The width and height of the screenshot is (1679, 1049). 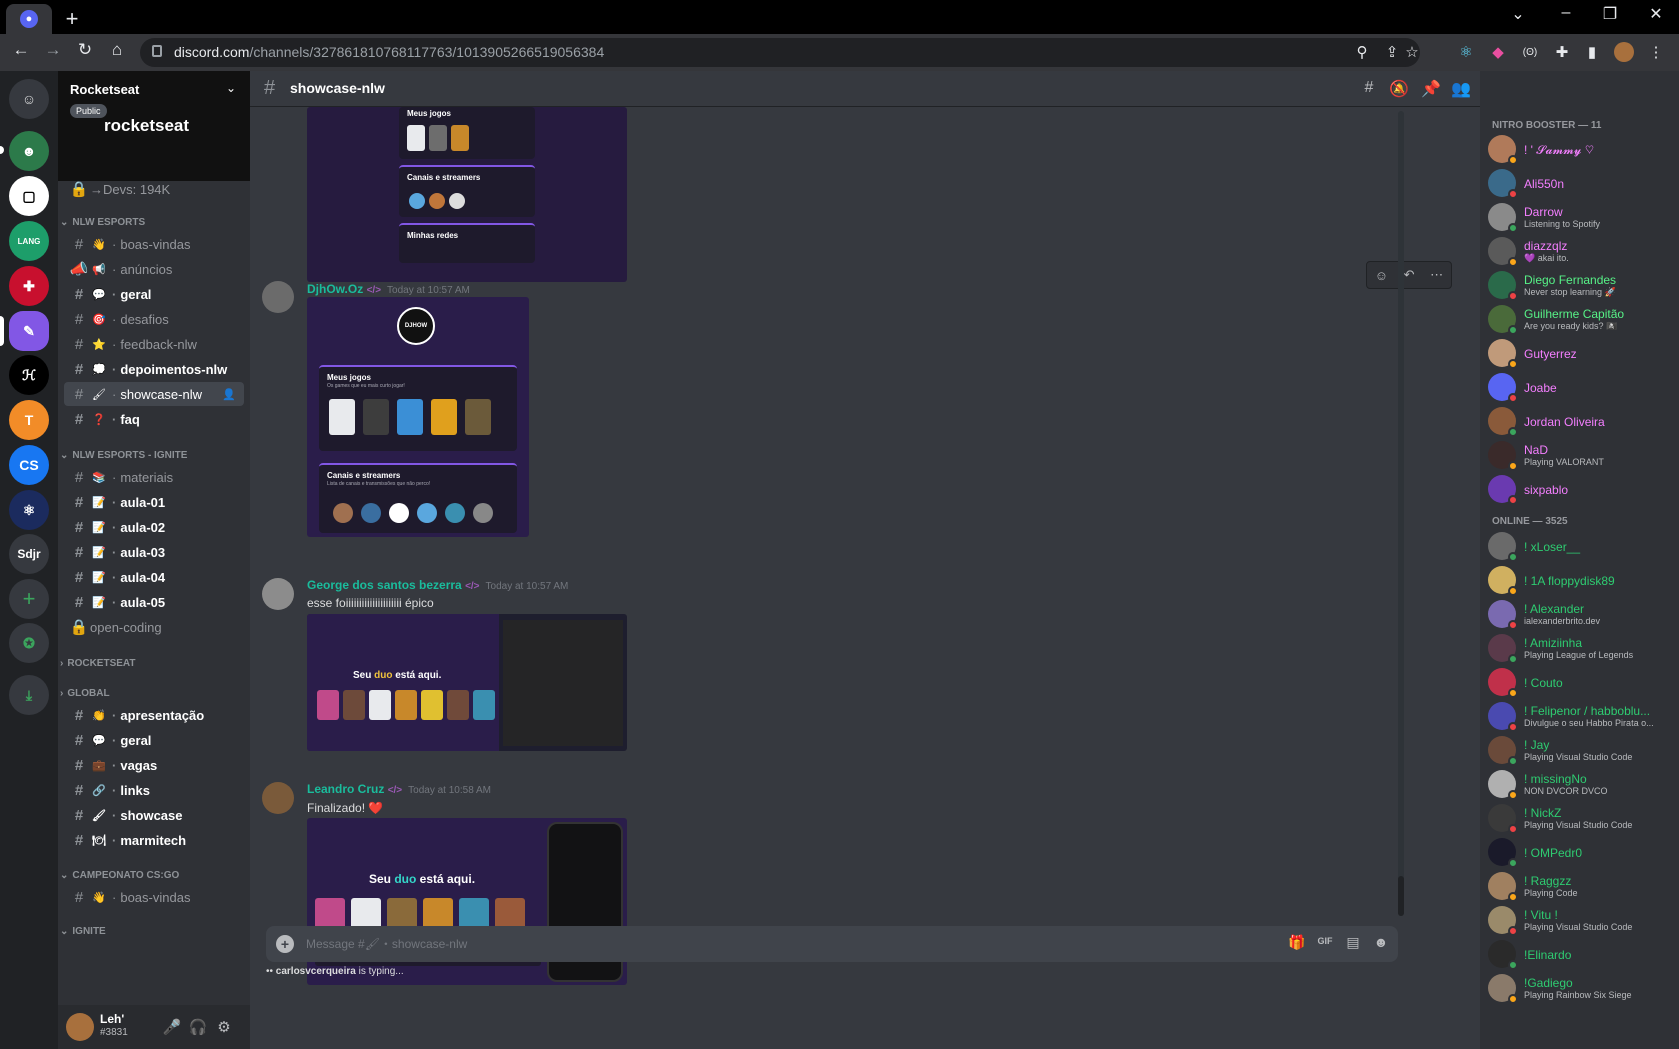 I want to click on member-item: ! NickZ Playing Visual Studio Code, so click(x=1581, y=819).